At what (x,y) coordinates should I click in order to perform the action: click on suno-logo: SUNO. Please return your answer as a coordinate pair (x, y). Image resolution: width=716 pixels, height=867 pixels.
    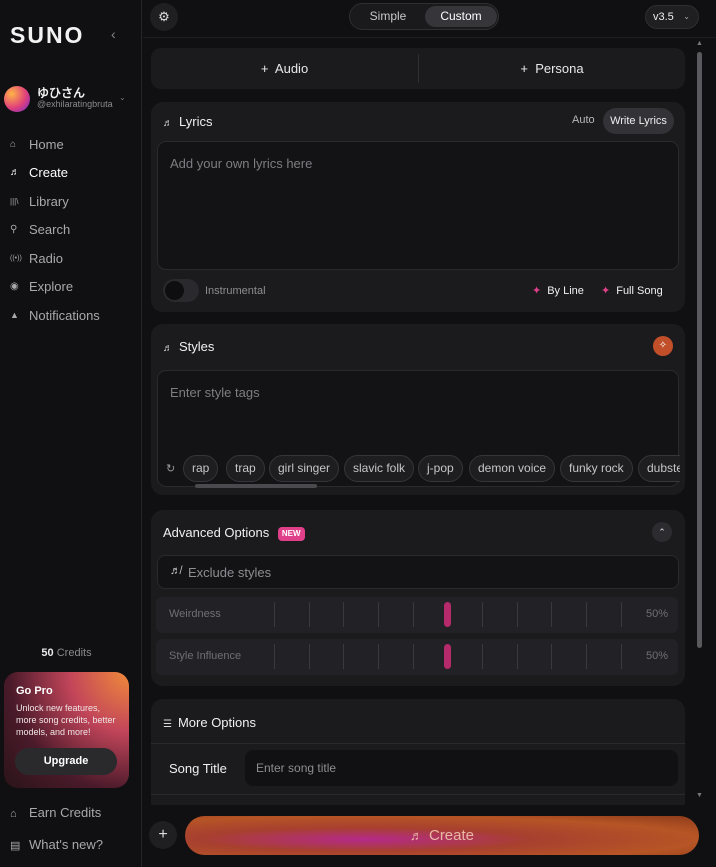
    Looking at the image, I should click on (47, 35).